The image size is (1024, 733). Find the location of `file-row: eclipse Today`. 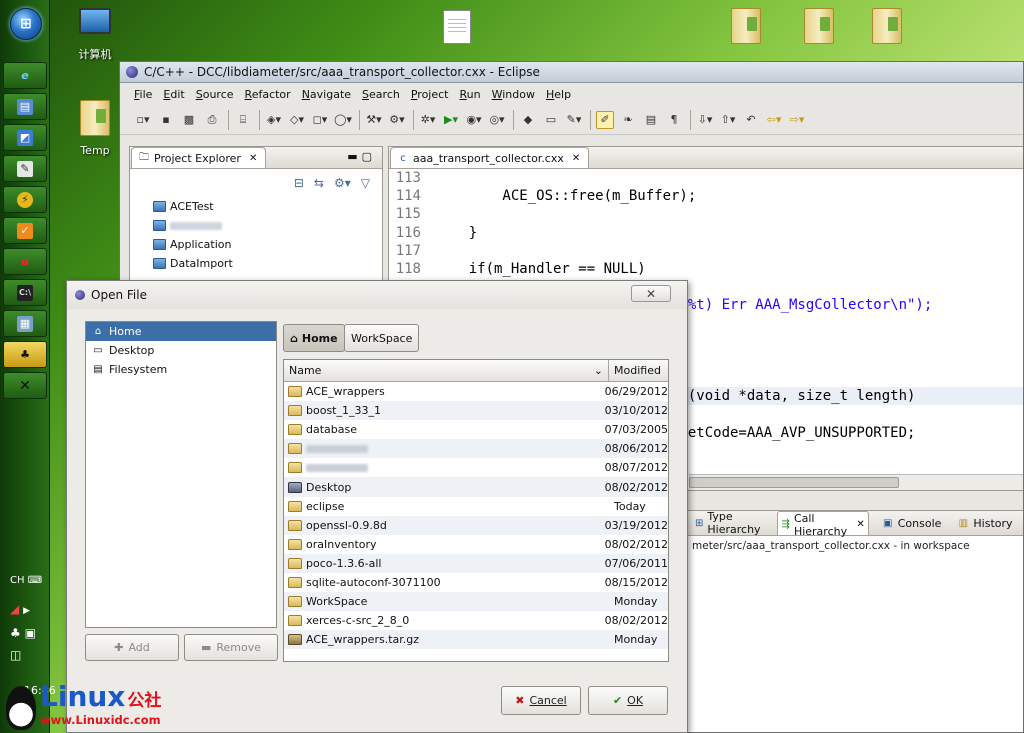

file-row: eclipse Today is located at coordinates (476, 506).